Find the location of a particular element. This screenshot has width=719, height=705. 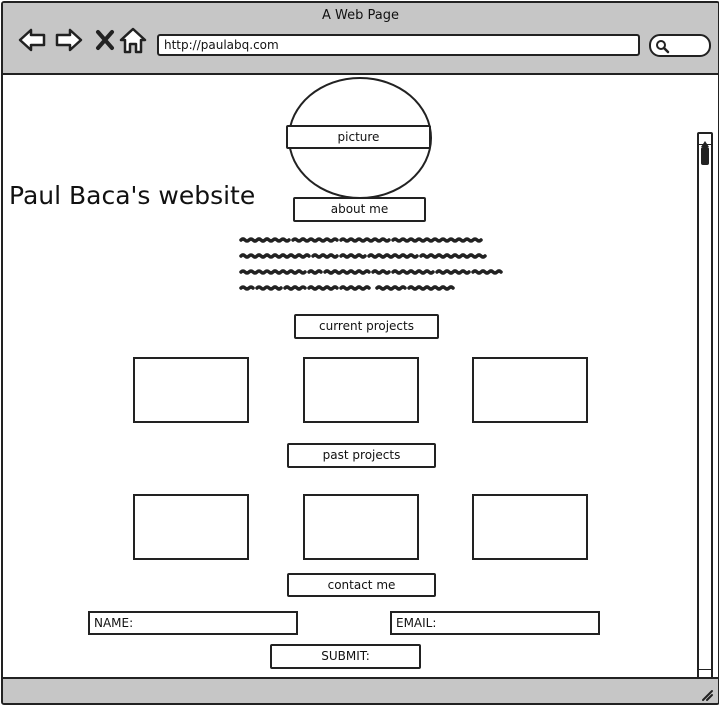

current-project-2-image is located at coordinates (361, 390).